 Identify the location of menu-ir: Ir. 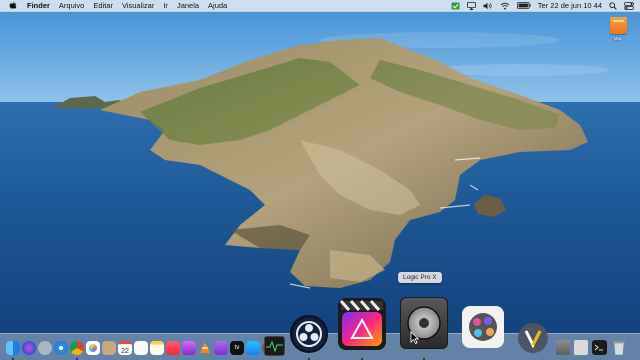
(165, 6).